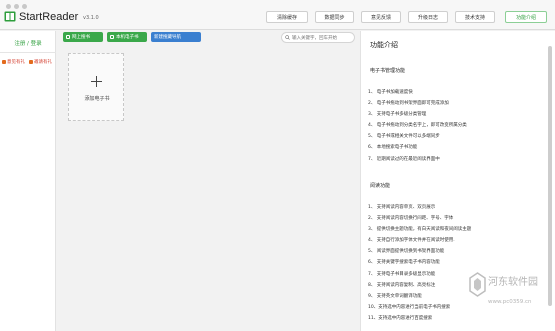  What do you see at coordinates (287, 17) in the screenshot?
I see `clear-cache-button: 清除缓存` at bounding box center [287, 17].